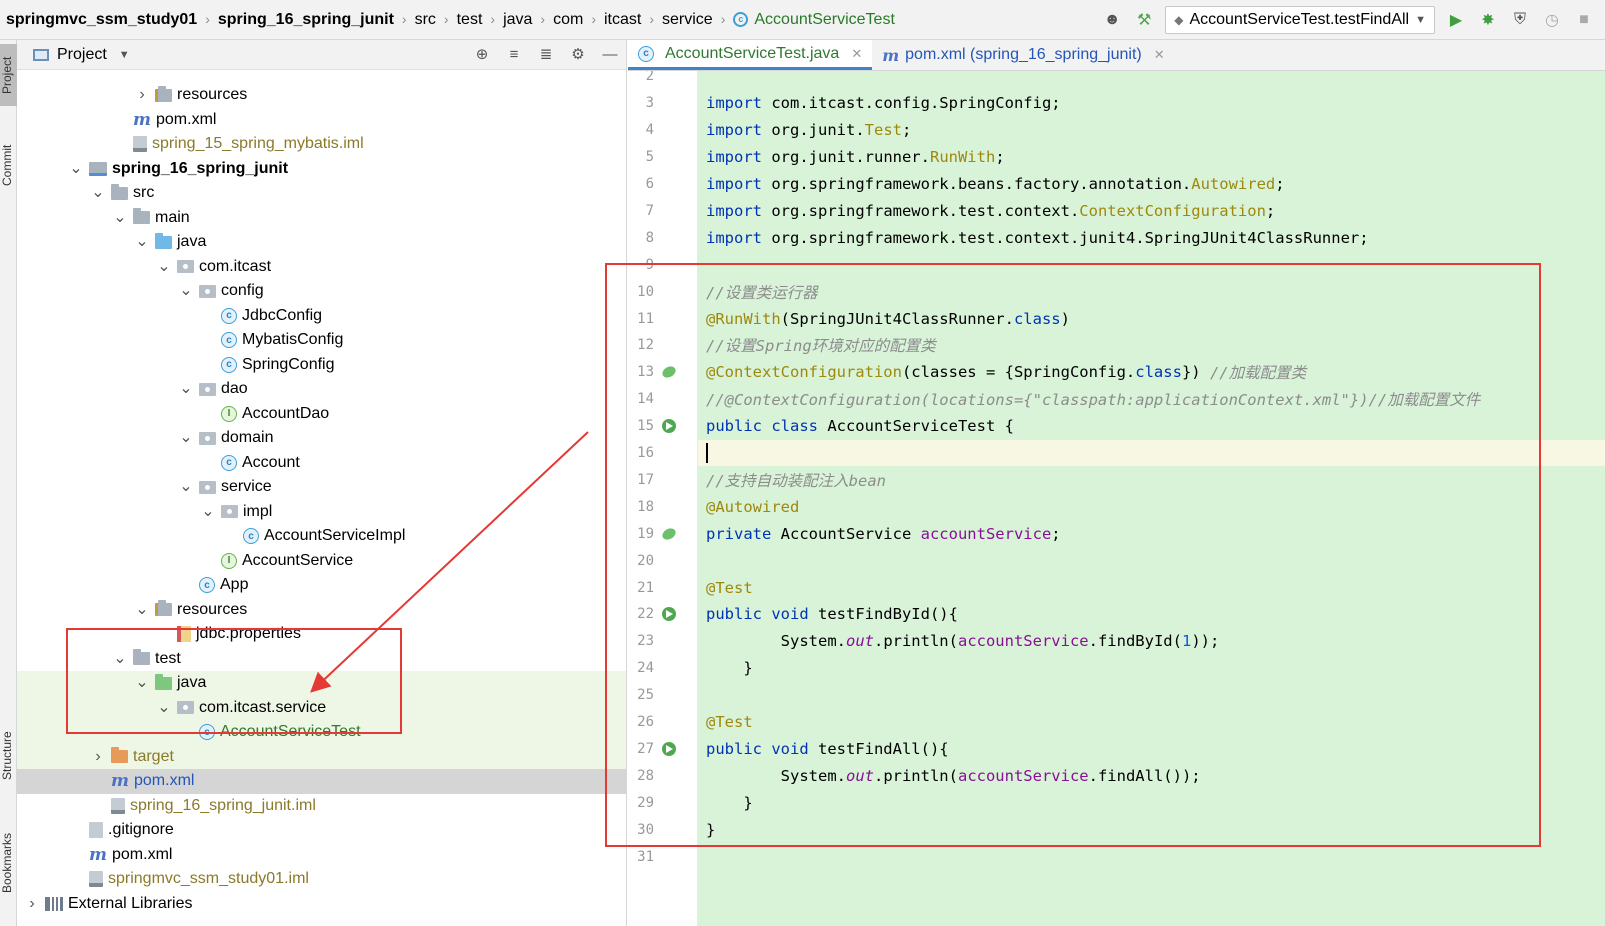  Describe the element at coordinates (482, 54) in the screenshot. I see `locate-icon: ⊕` at that location.